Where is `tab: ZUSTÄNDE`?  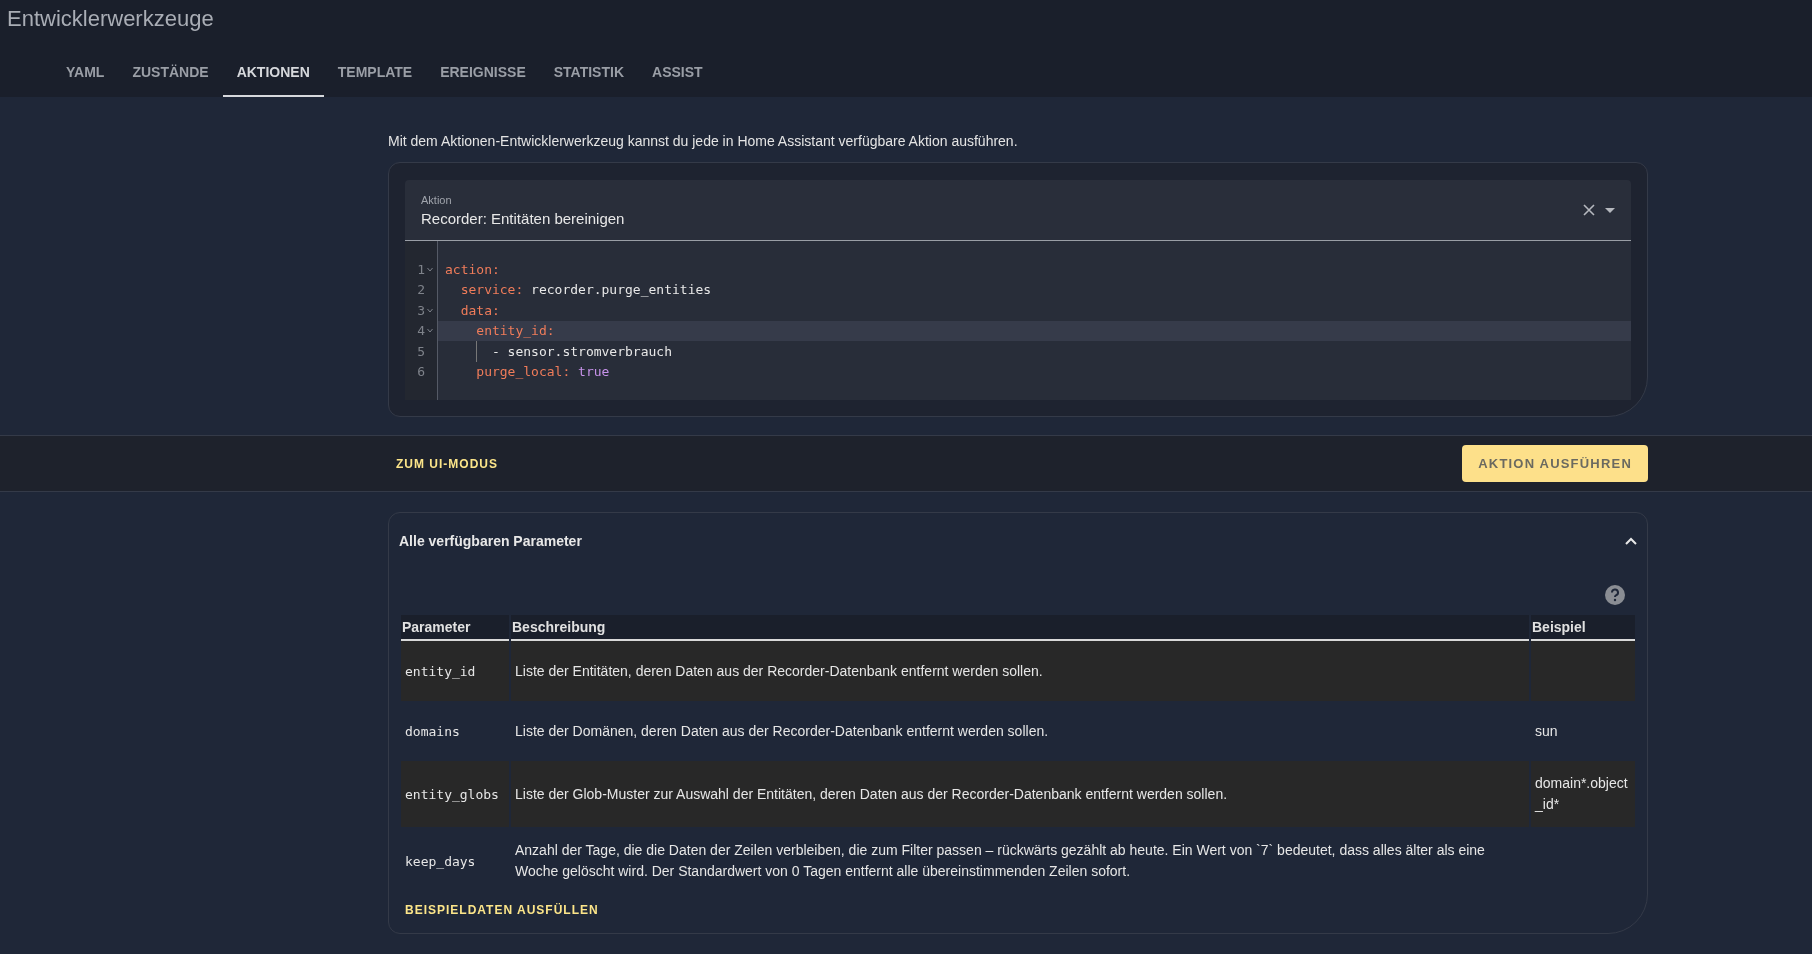
tab: ZUSTÄNDE is located at coordinates (170, 68).